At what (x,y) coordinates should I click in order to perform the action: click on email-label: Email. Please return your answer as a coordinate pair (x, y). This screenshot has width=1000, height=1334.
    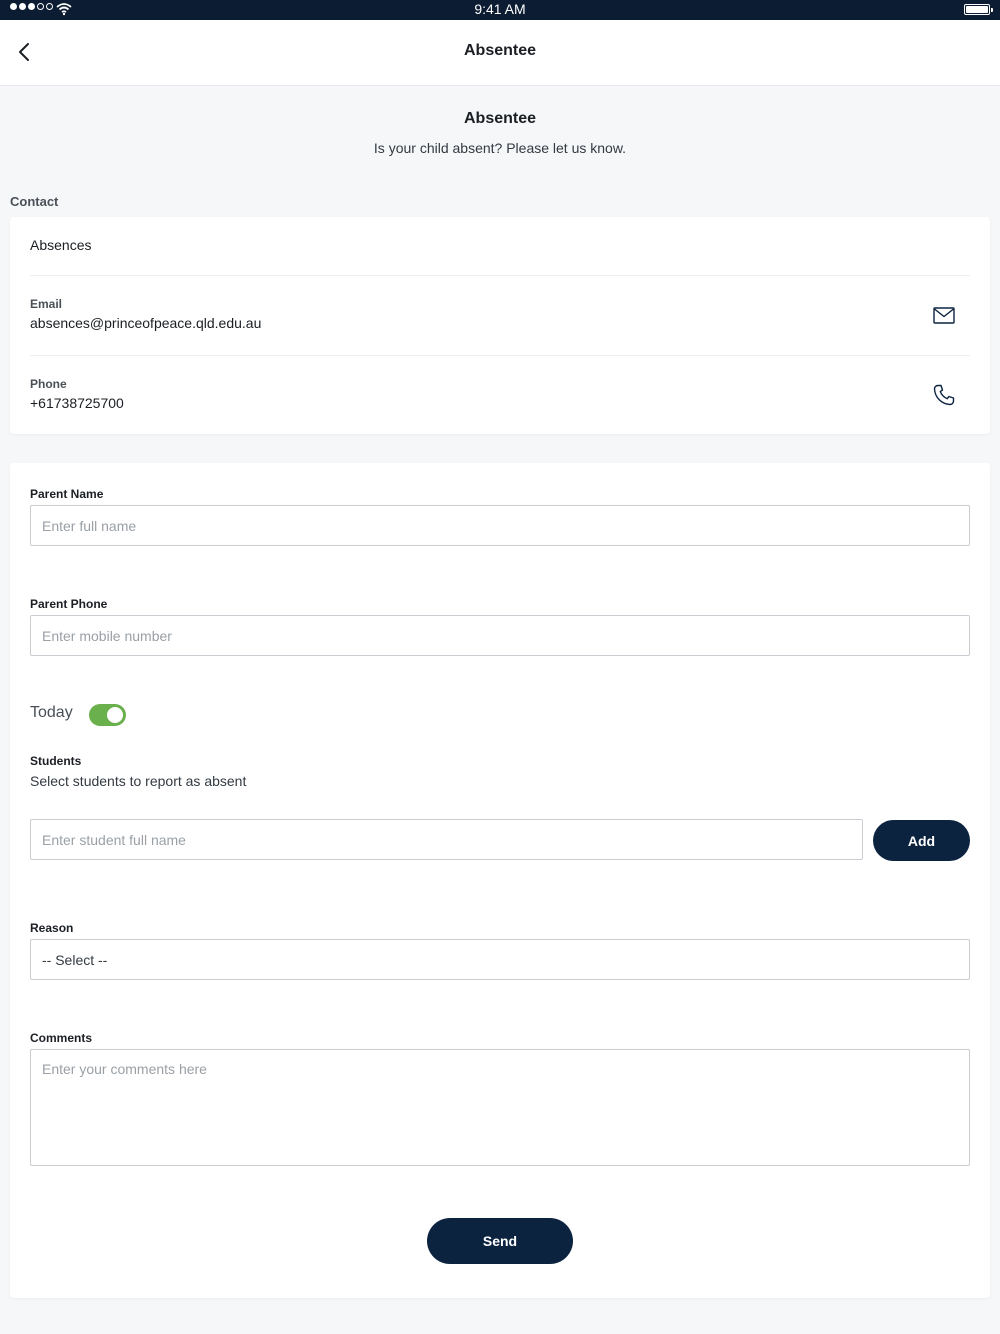
    Looking at the image, I should click on (46, 304).